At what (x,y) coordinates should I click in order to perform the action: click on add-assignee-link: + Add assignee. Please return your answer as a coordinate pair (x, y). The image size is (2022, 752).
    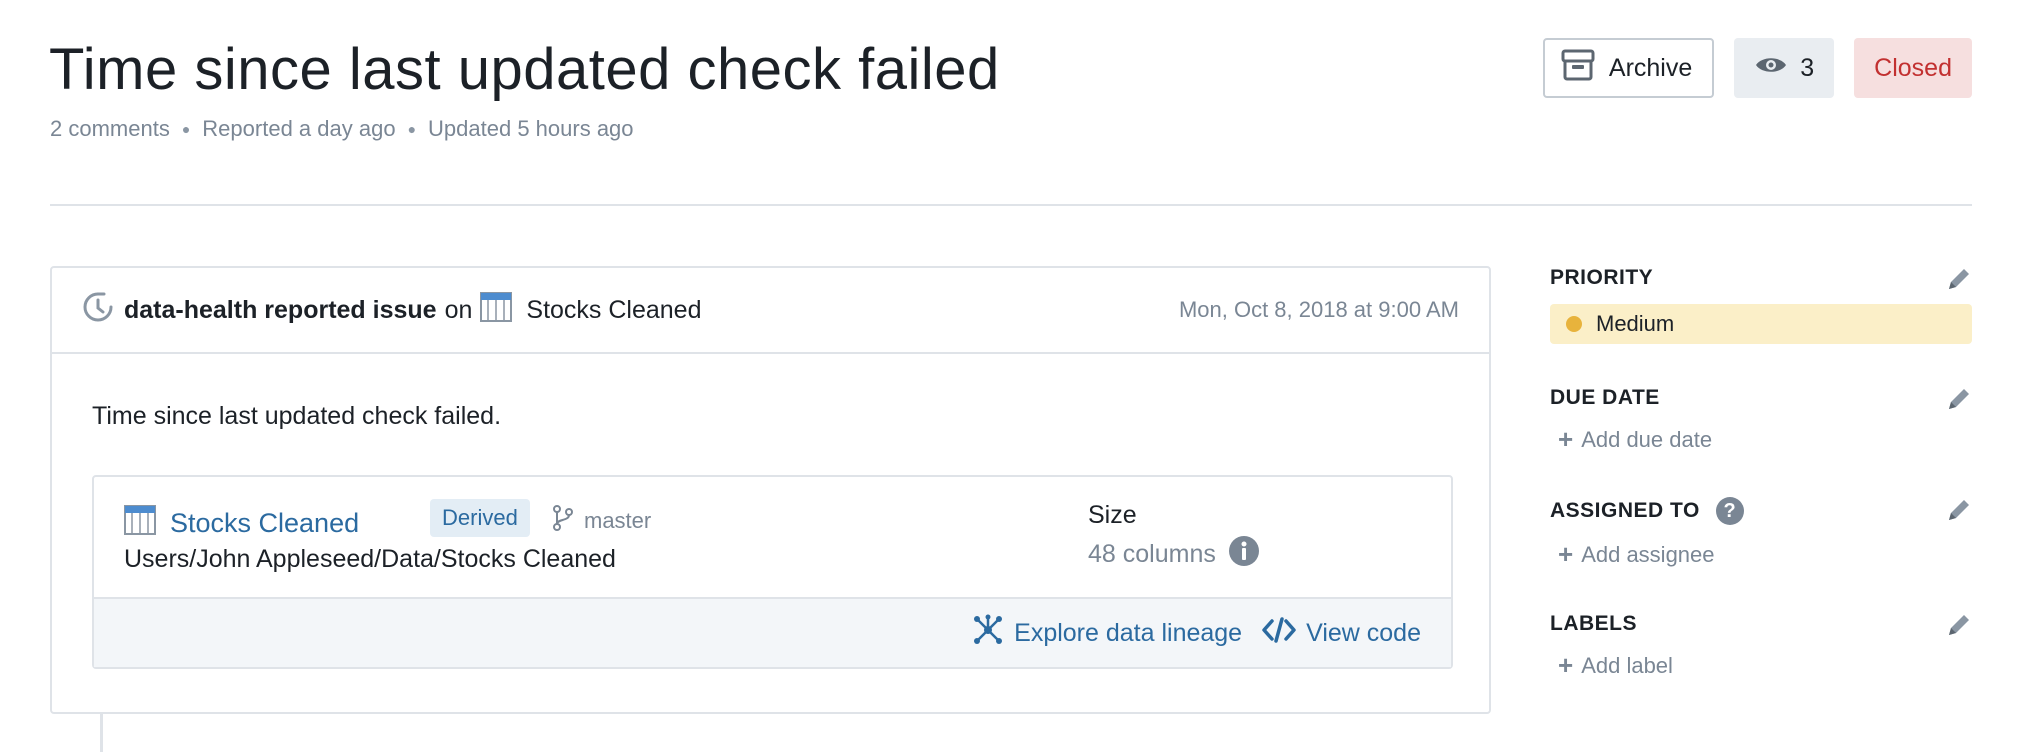
    Looking at the image, I should click on (1765, 554).